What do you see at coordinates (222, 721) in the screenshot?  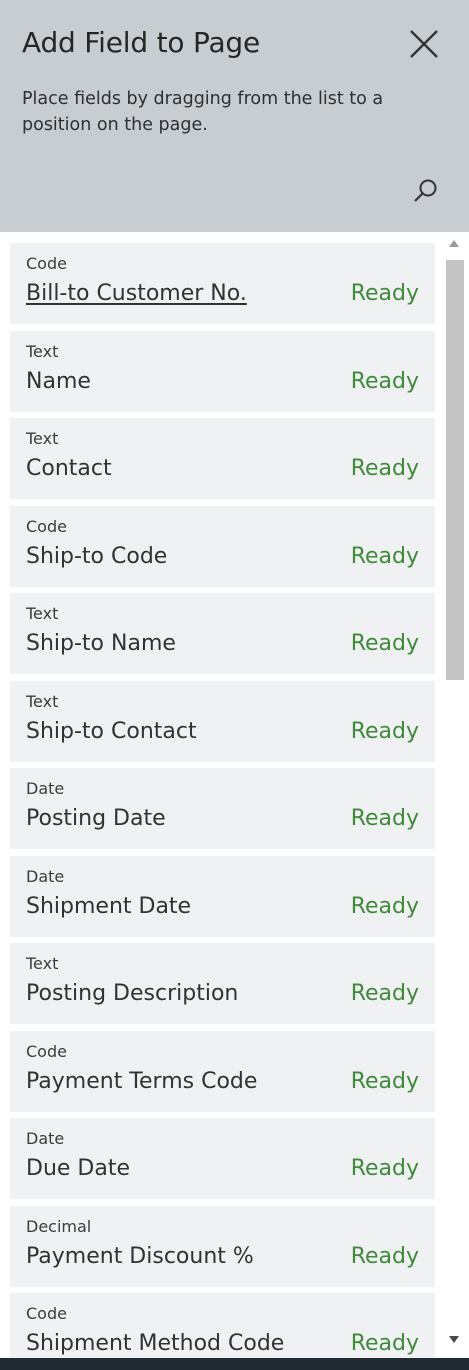 I see `field-item: Text Ship-to Contact Ready` at bounding box center [222, 721].